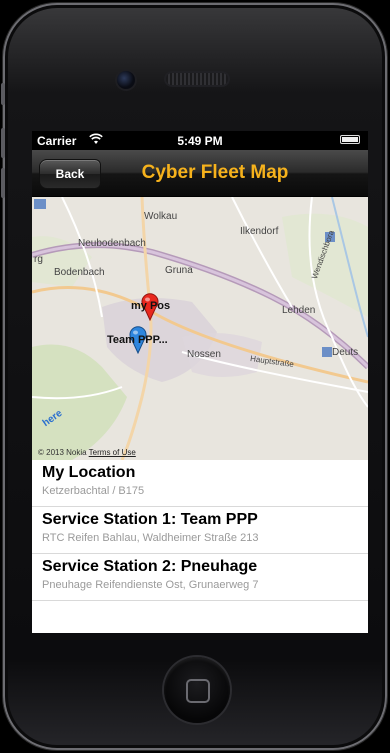 This screenshot has width=390, height=753. What do you see at coordinates (150, 519) in the screenshot?
I see `list-item-title: Service Station 1: Team PPP` at bounding box center [150, 519].